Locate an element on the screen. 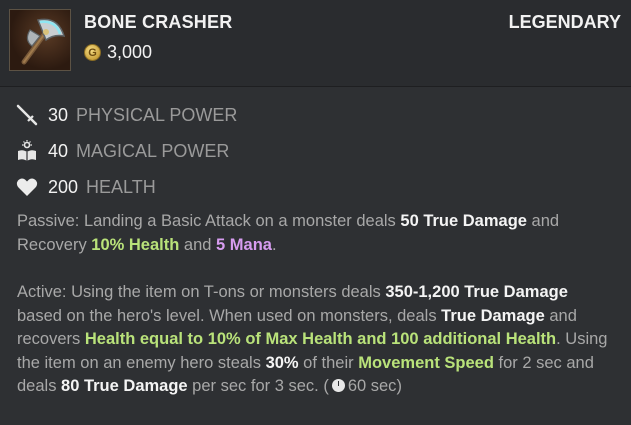  active-dot-damage: 80 True Damage is located at coordinates (124, 386).